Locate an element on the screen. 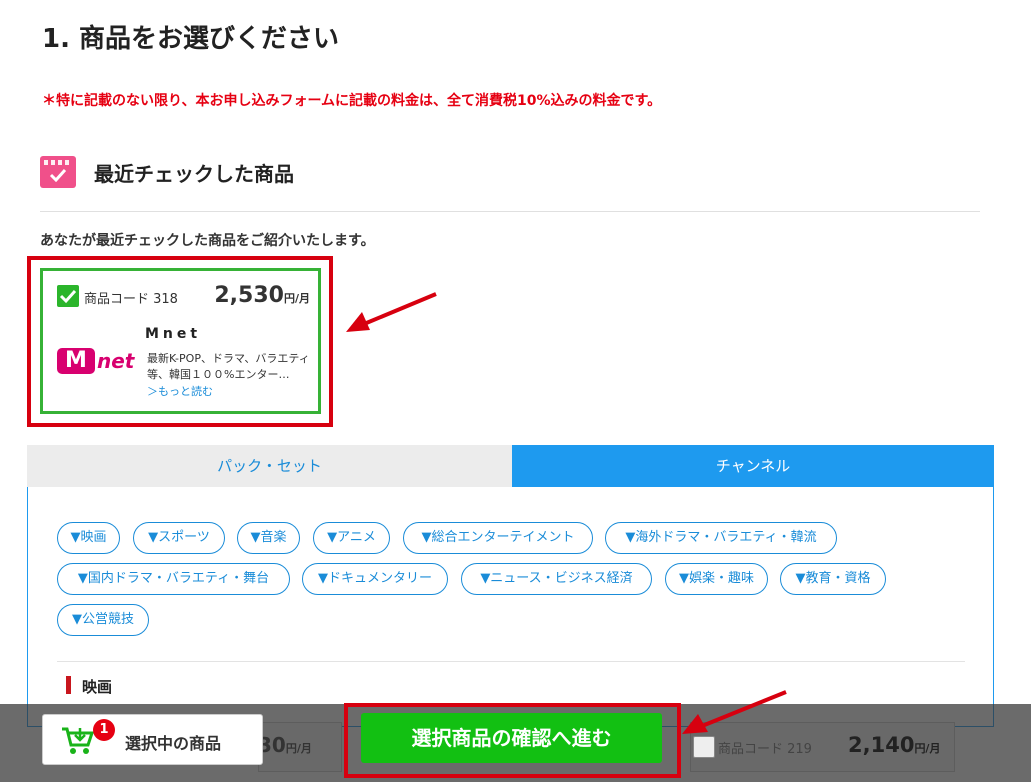 The width and height of the screenshot is (1031, 782). tab-channel: チャンネル is located at coordinates (753, 466).